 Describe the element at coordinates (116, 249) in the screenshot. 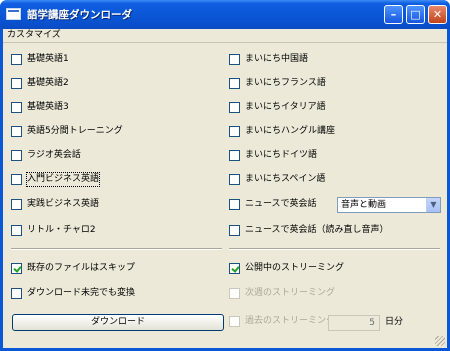

I see `divider-left` at that location.